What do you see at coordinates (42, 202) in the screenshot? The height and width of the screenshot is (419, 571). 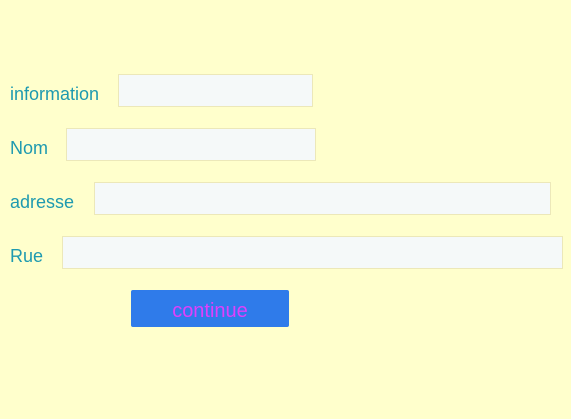 I see `adresse-label: adresse` at bounding box center [42, 202].